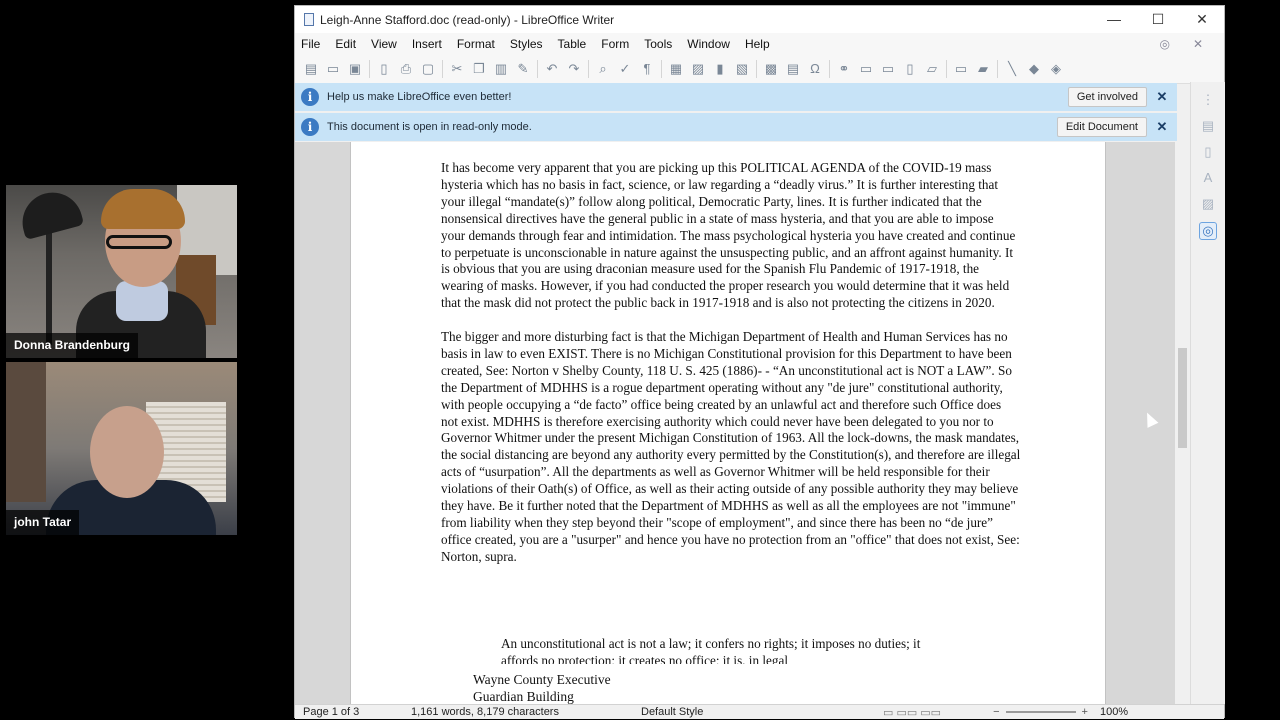 The width and height of the screenshot is (1280, 720). I want to click on minimize-button: —, so click(1114, 19).